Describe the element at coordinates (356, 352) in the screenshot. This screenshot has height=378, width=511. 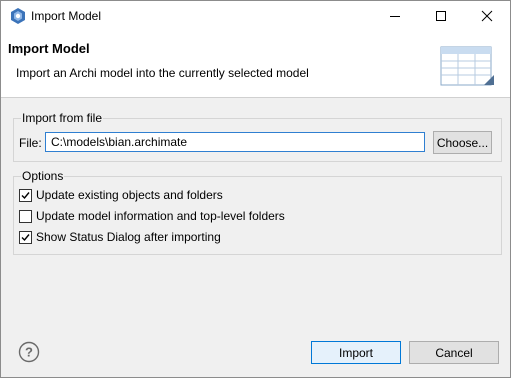
I see `import-button: Import` at that location.